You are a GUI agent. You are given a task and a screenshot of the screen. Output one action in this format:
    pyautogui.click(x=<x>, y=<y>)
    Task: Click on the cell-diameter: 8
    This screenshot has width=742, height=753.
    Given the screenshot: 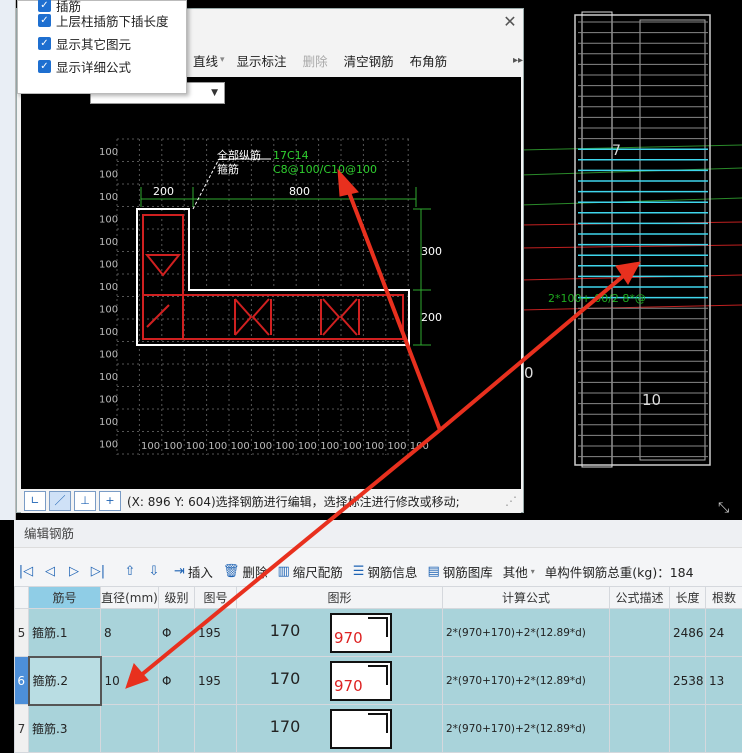 What is the action you would take?
    pyautogui.click(x=130, y=633)
    